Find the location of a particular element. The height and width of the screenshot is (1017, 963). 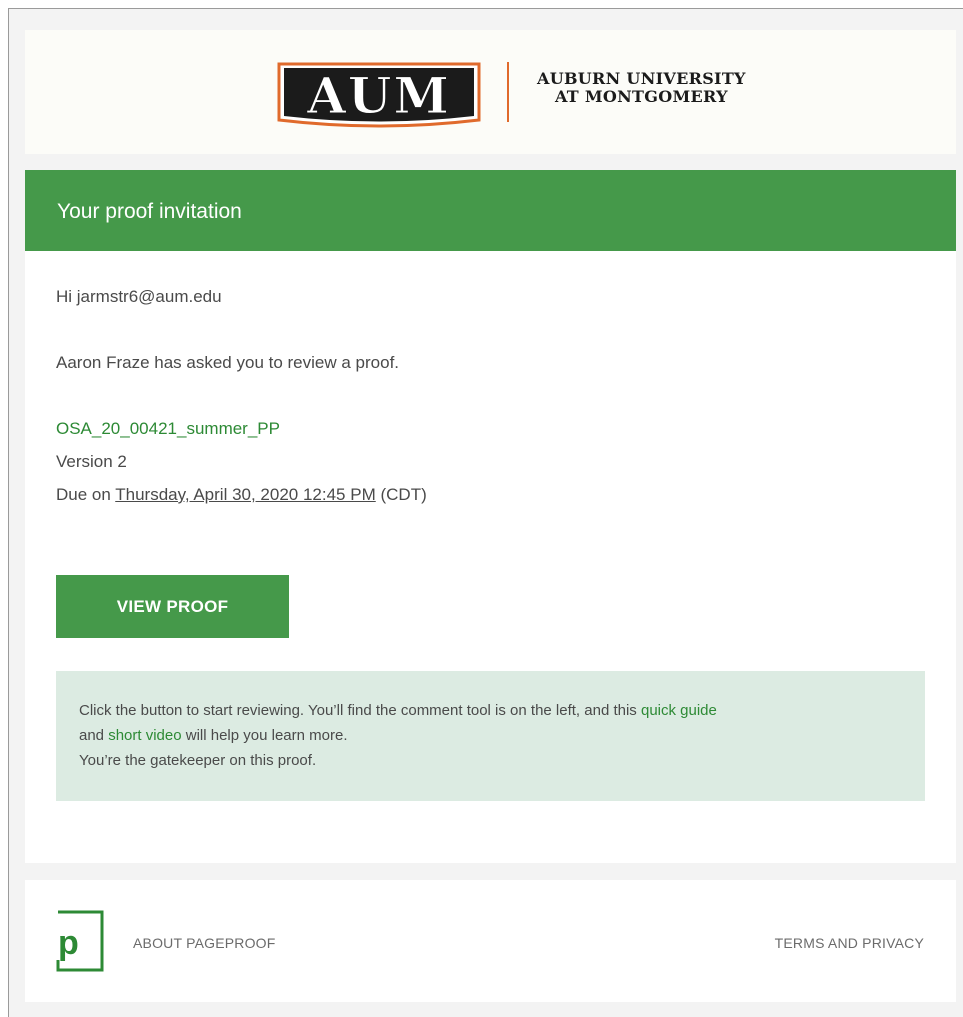

logo-divider is located at coordinates (508, 92).